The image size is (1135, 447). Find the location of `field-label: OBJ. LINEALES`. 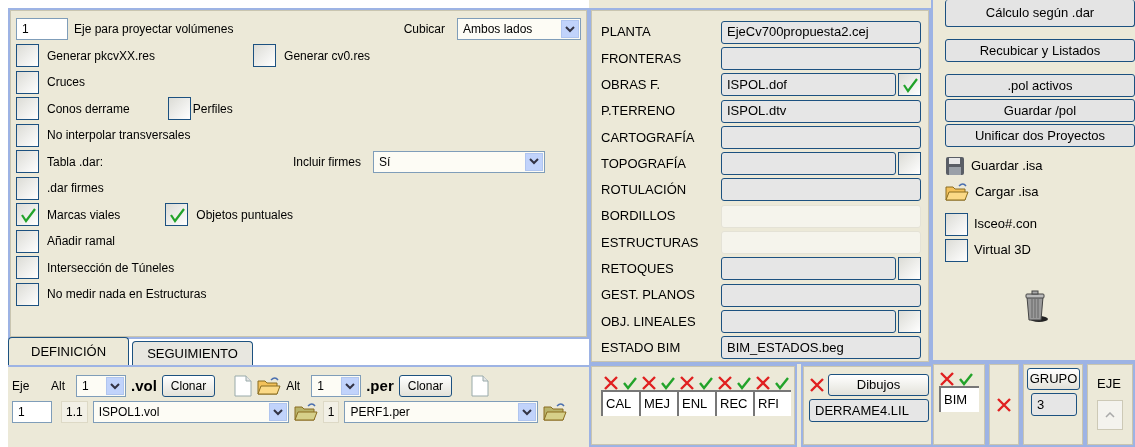

field-label: OBJ. LINEALES is located at coordinates (649, 321).